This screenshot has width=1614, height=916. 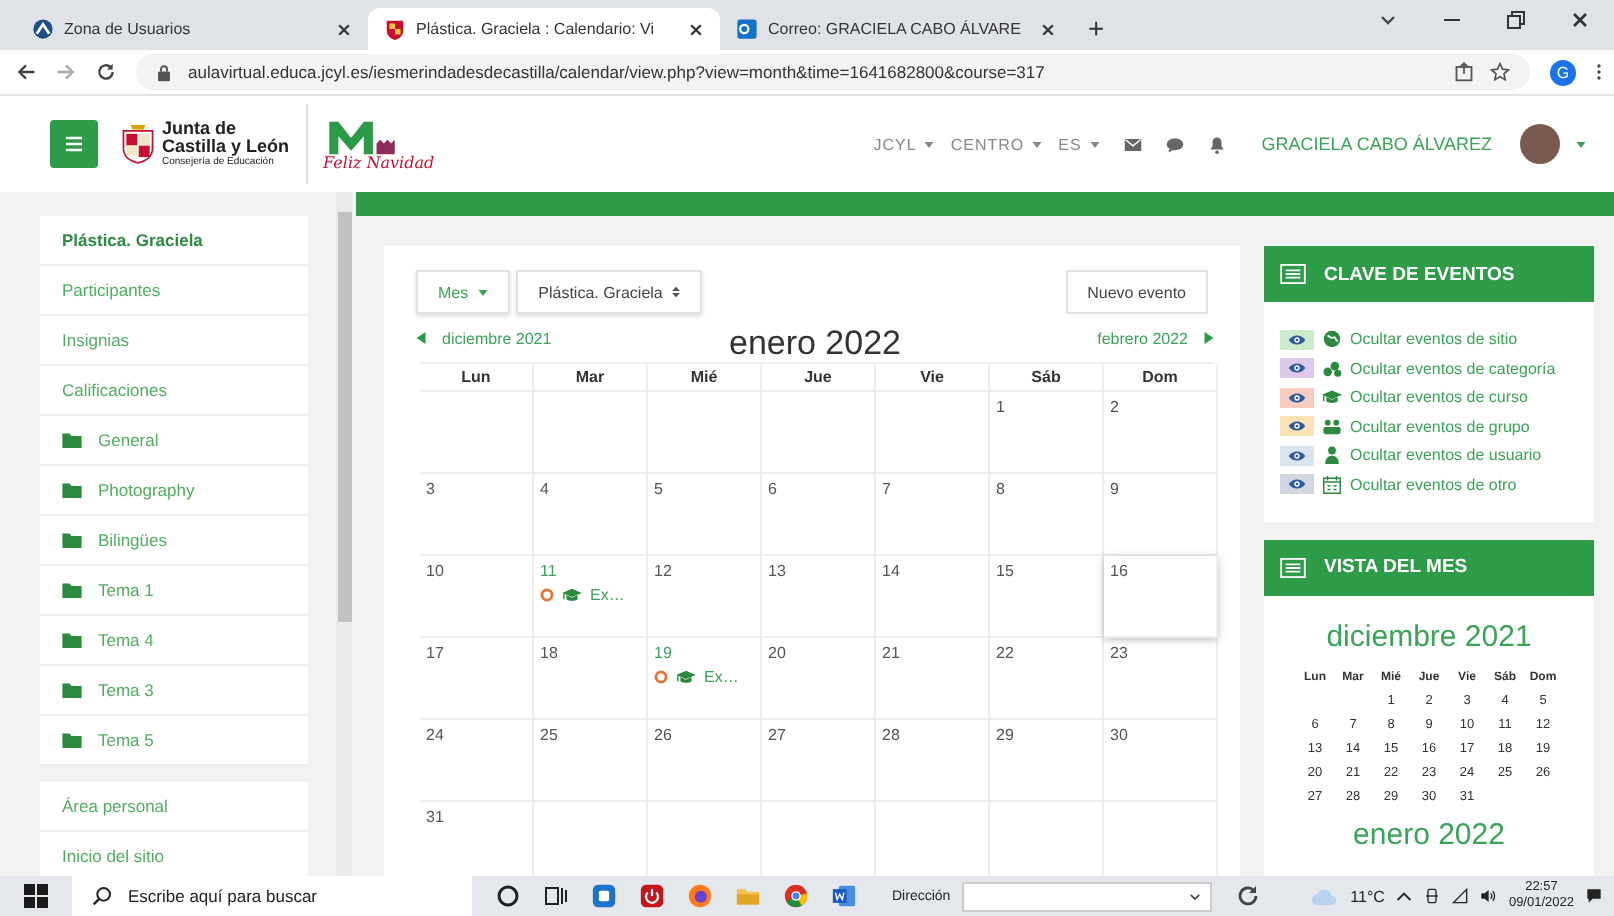 I want to click on lock-icon, so click(x=164, y=72).